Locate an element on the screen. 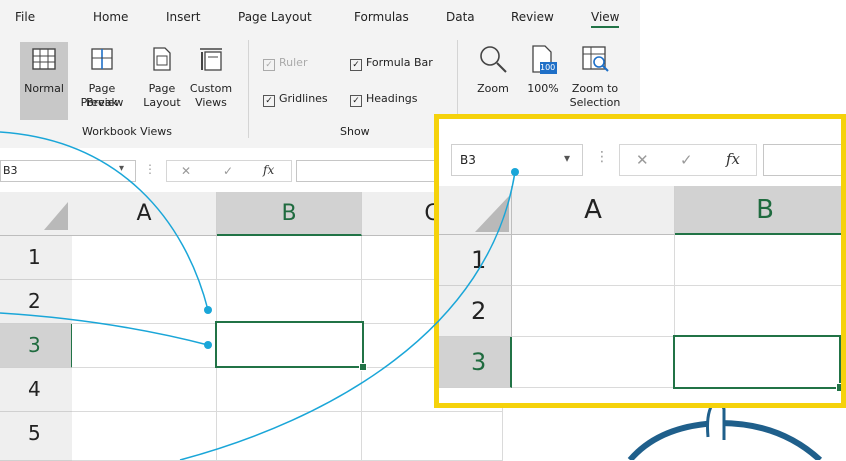 The image size is (846, 461). tab-home: Home is located at coordinates (110, 17).